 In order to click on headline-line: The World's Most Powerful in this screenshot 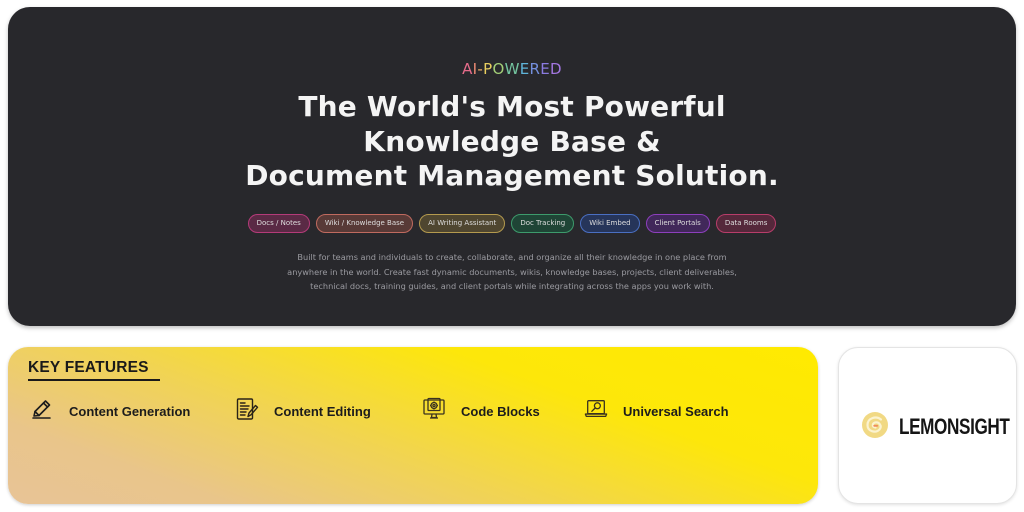, I will do `click(512, 106)`.